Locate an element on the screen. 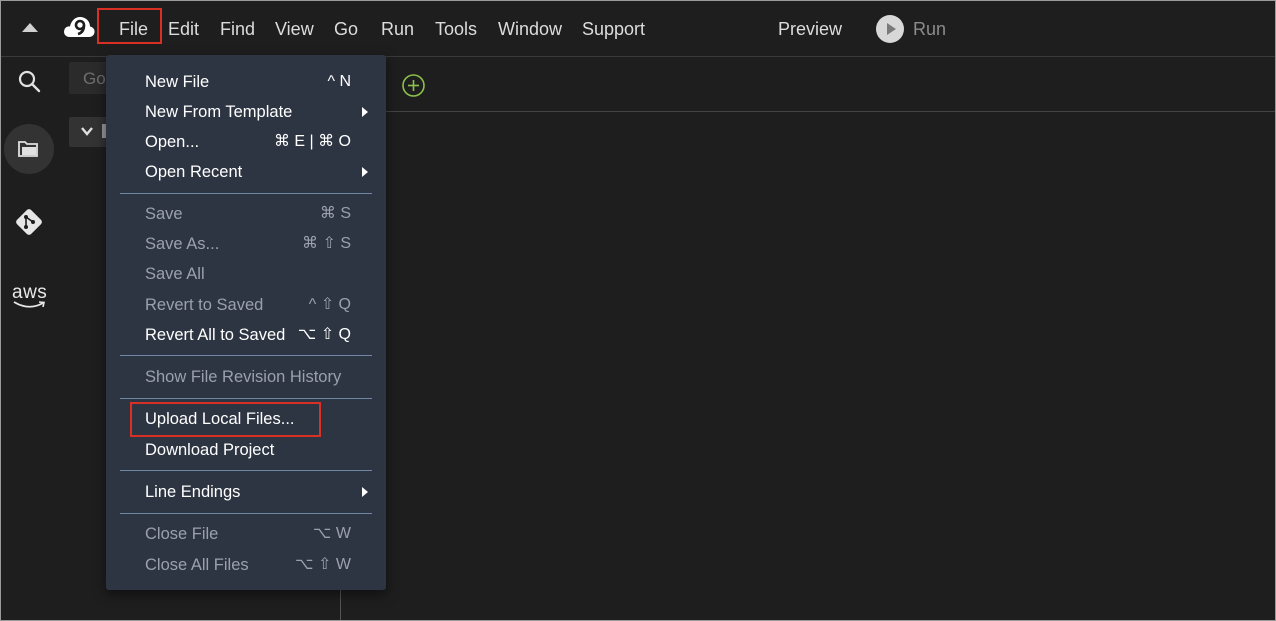  aws-smile-icon is located at coordinates (29, 304).